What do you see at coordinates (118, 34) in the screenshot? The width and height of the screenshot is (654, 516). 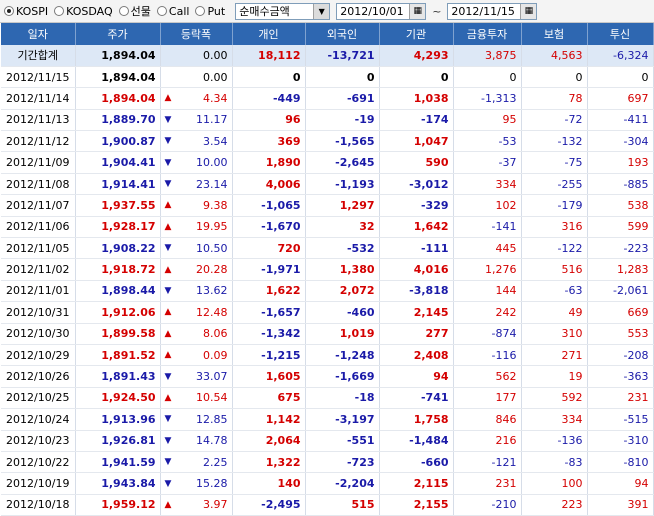 I see `column-header: 주가` at bounding box center [118, 34].